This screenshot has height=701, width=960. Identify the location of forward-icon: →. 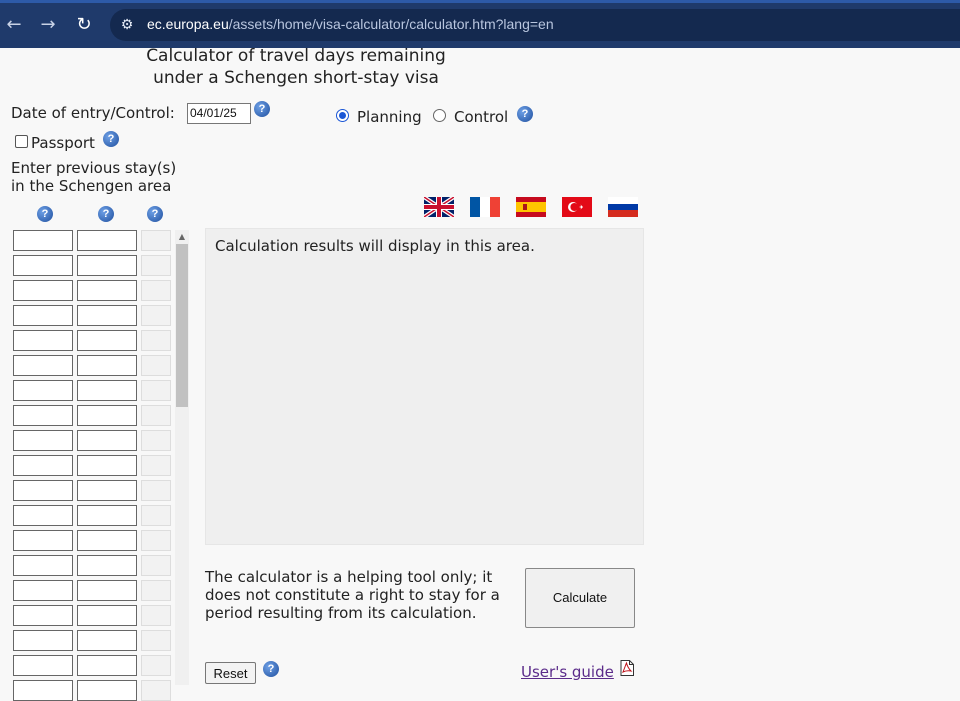
(48, 25).